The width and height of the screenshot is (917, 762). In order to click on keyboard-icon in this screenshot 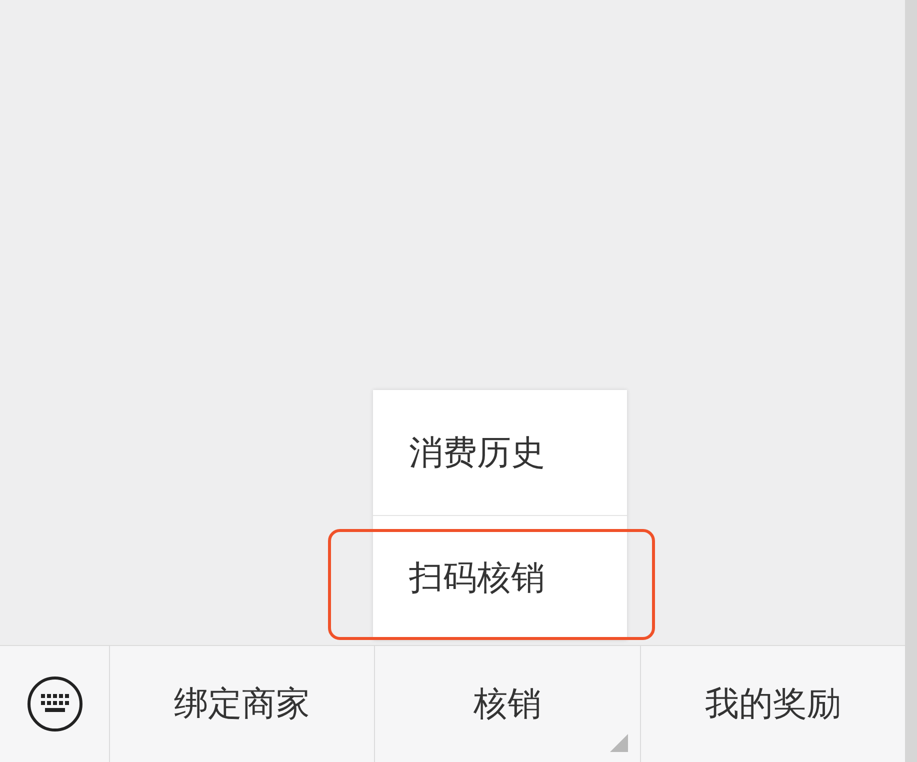, I will do `click(55, 704)`.